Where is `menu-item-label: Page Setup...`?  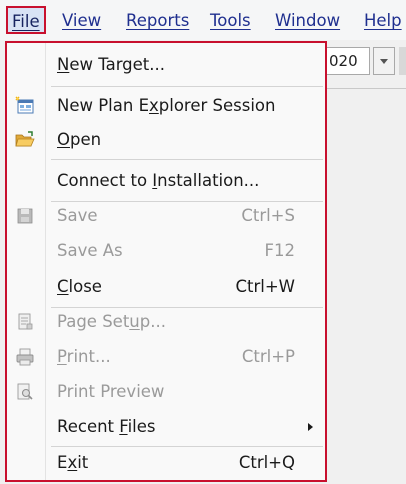 menu-item-label: Page Setup... is located at coordinates (111, 321).